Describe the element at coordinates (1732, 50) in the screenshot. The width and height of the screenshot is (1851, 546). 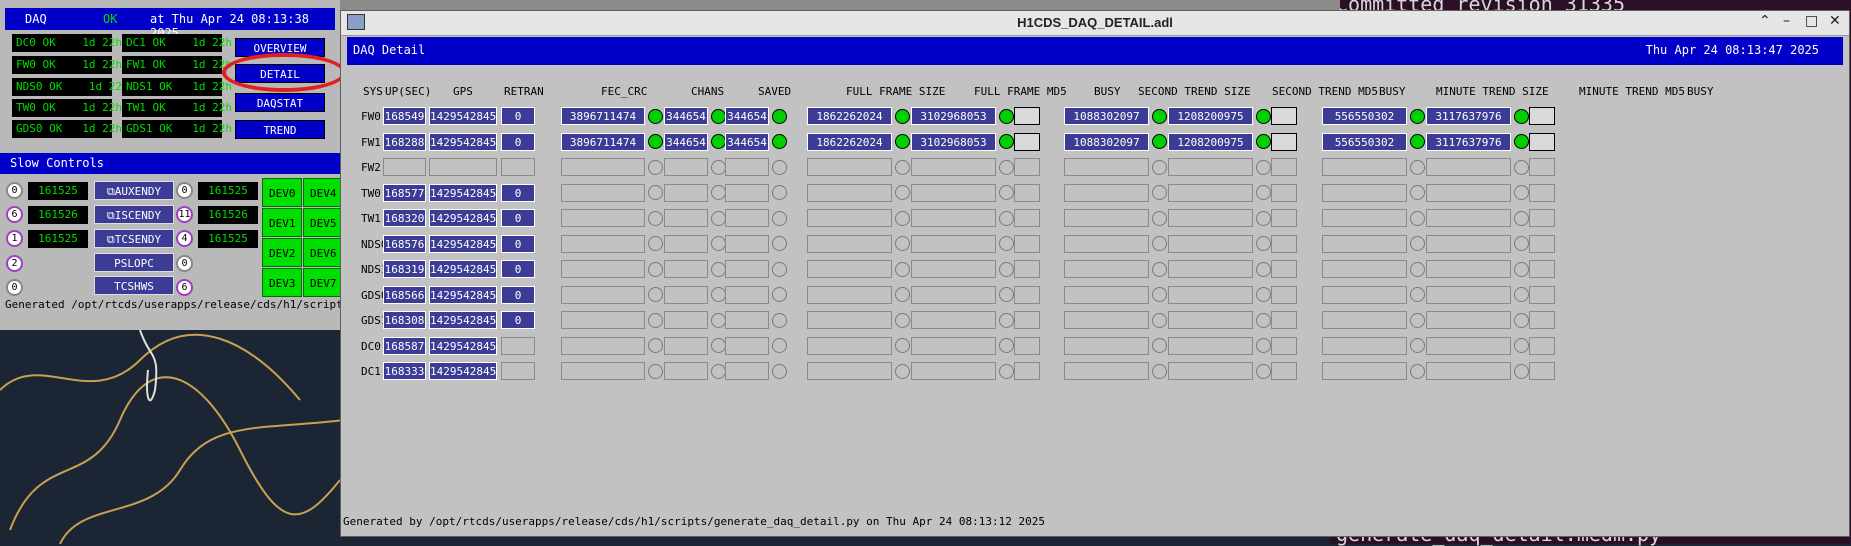
I see `detail-time: Thu Apr 24 08:13:47 2025` at that location.